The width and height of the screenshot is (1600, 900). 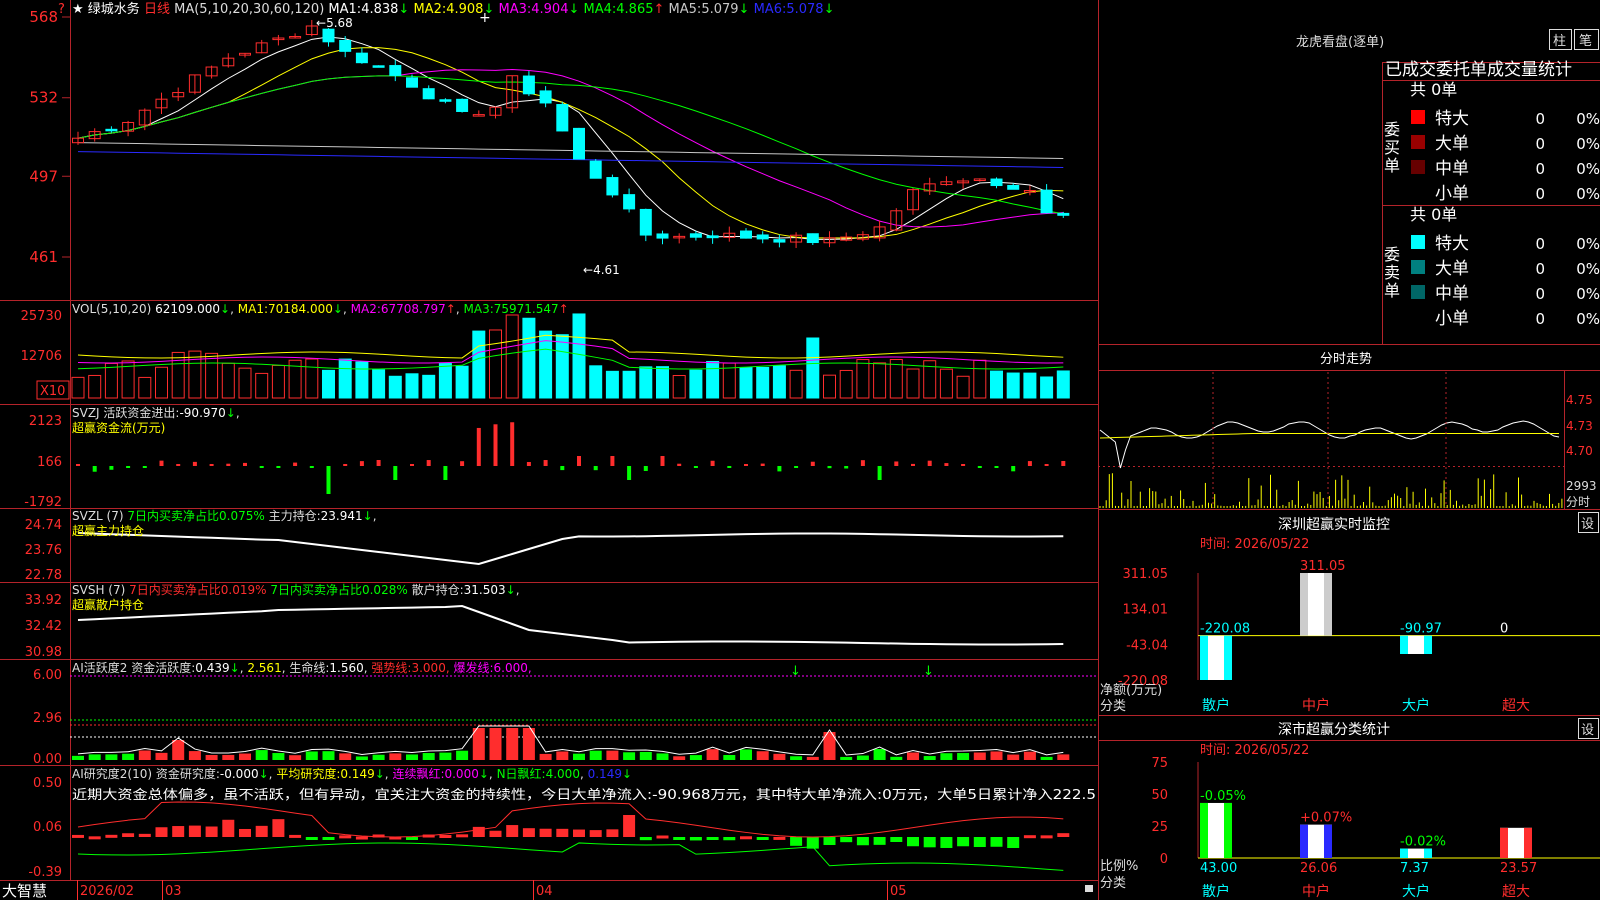 I want to click on svg-text: 05, so click(x=898, y=891).